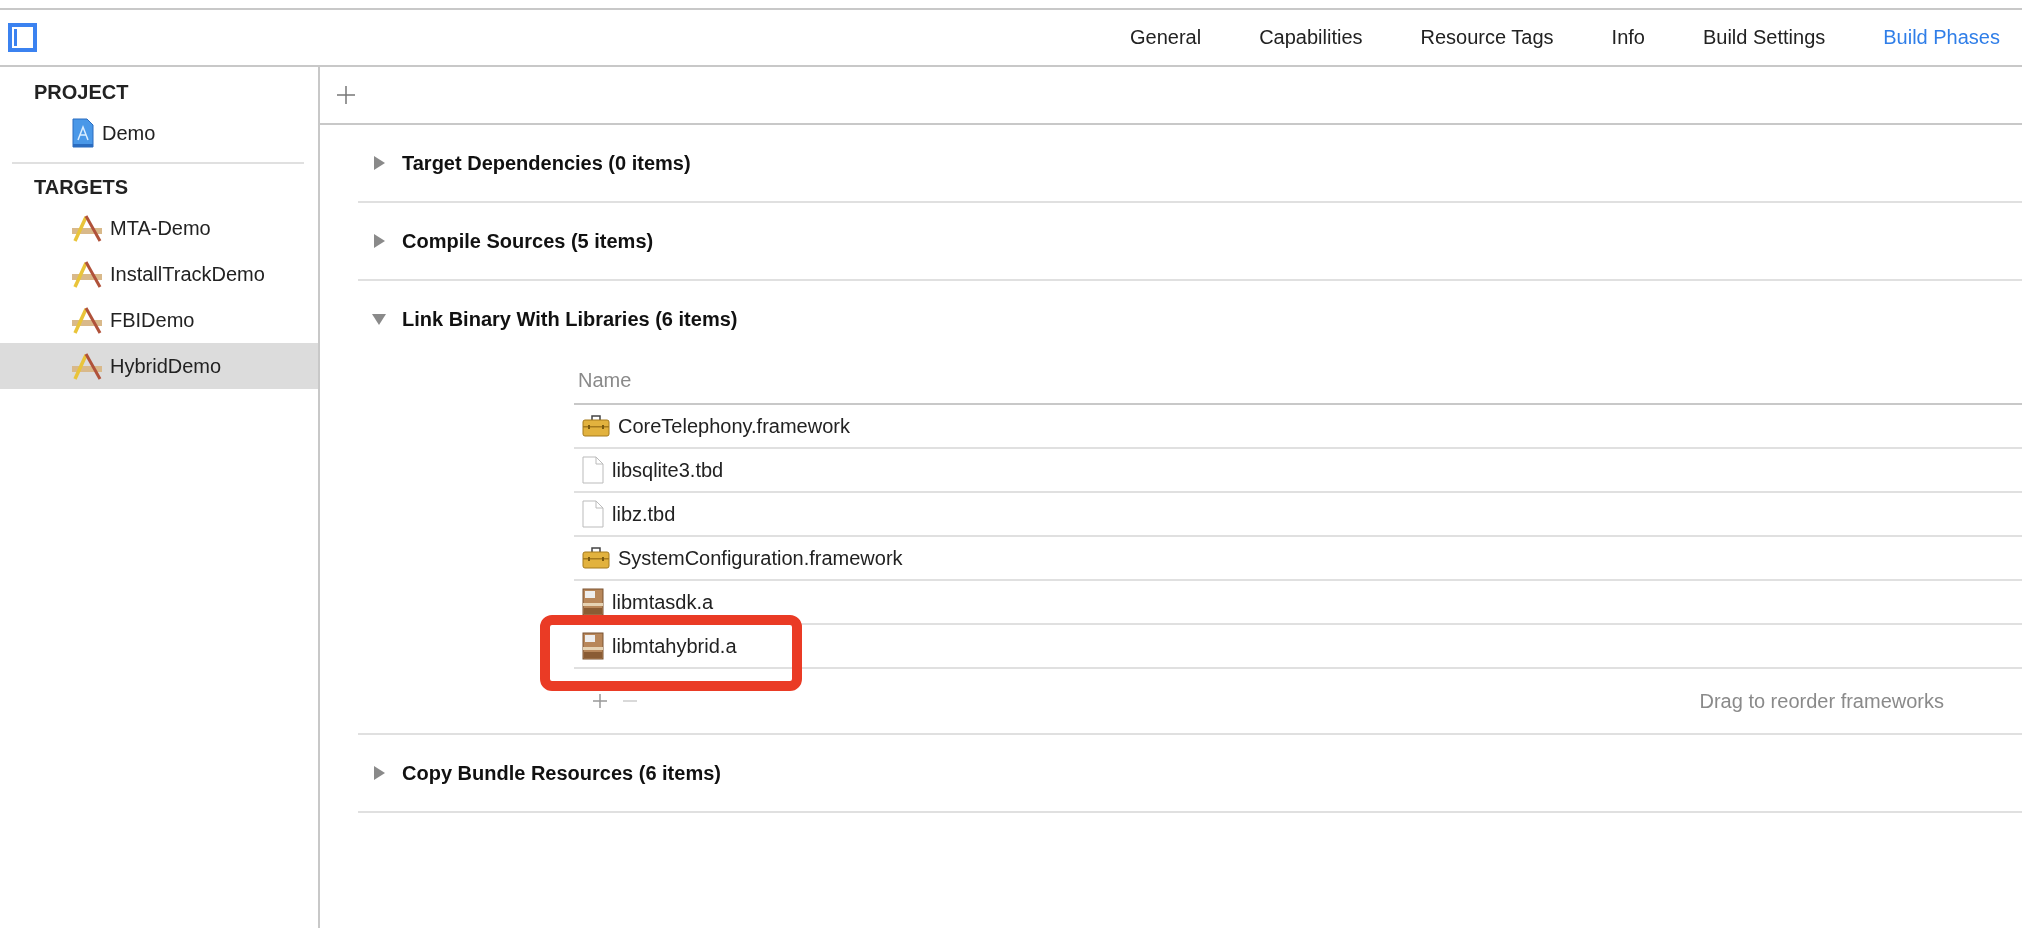 The width and height of the screenshot is (2022, 928). Describe the element at coordinates (1298, 515) in the screenshot. I see `library-row: libz.tbd` at that location.